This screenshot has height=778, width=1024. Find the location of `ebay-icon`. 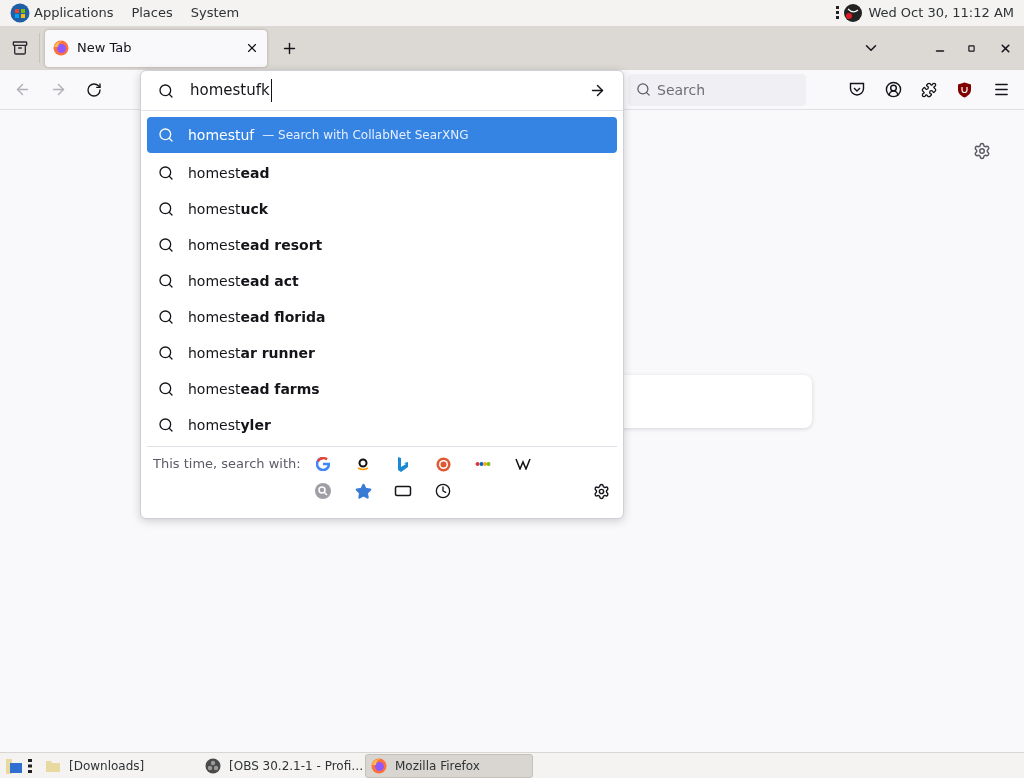

ebay-icon is located at coordinates (483, 464).